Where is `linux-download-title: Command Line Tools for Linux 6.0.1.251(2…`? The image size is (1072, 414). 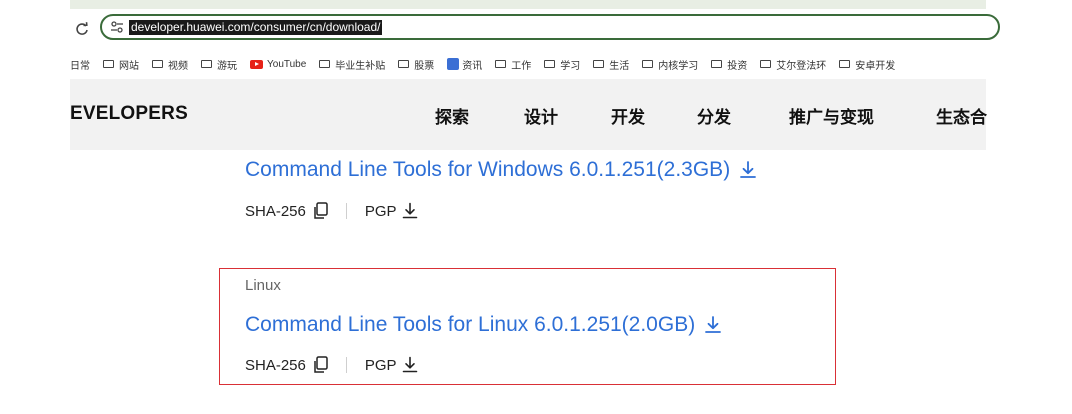
linux-download-title: Command Line Tools for Linux 6.0.1.251(2… is located at coordinates (470, 324).